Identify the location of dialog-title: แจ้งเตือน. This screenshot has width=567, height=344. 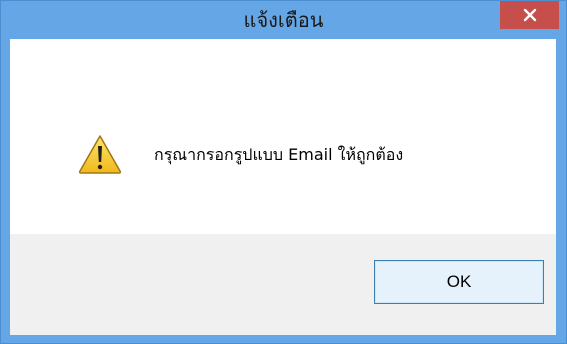
(283, 20).